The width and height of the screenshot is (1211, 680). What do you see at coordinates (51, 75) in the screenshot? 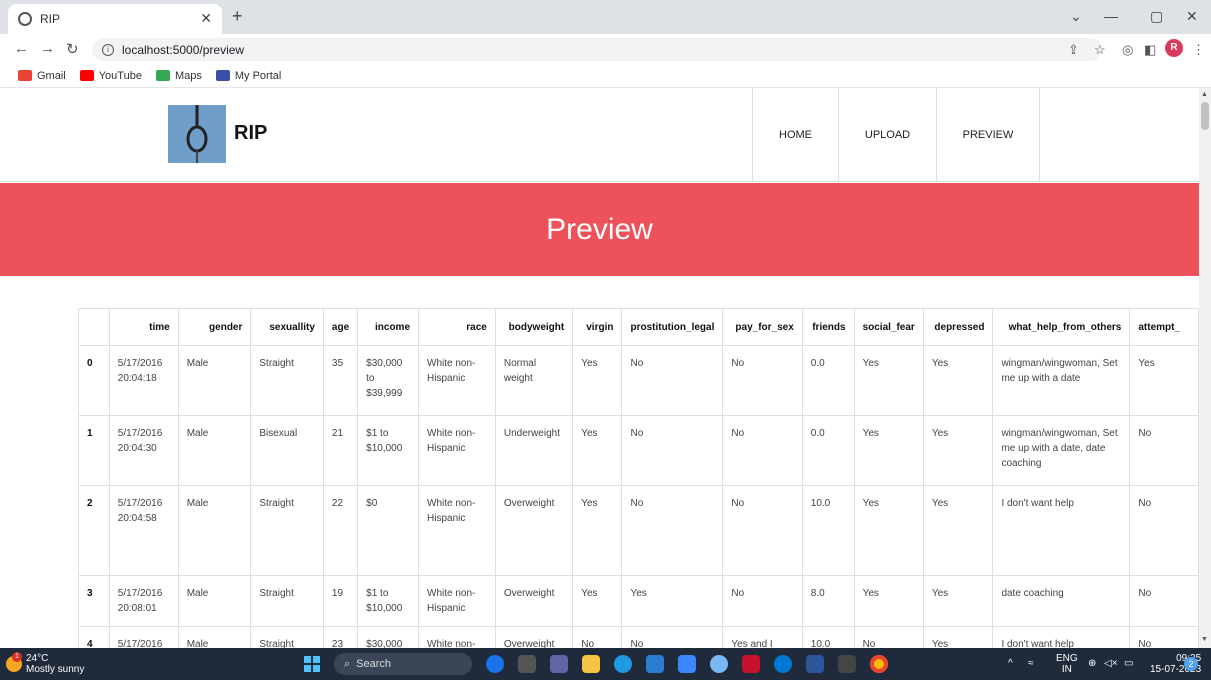
I see `bookmark-label: Gmail` at bounding box center [51, 75].